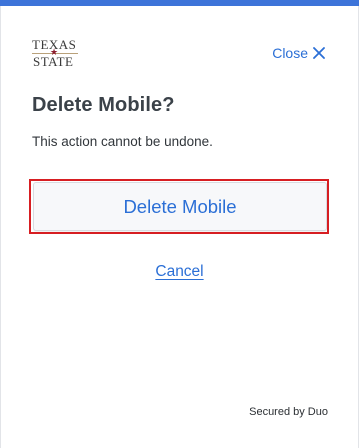 The width and height of the screenshot is (359, 448). I want to click on cancel-link: Cancel, so click(179, 272).